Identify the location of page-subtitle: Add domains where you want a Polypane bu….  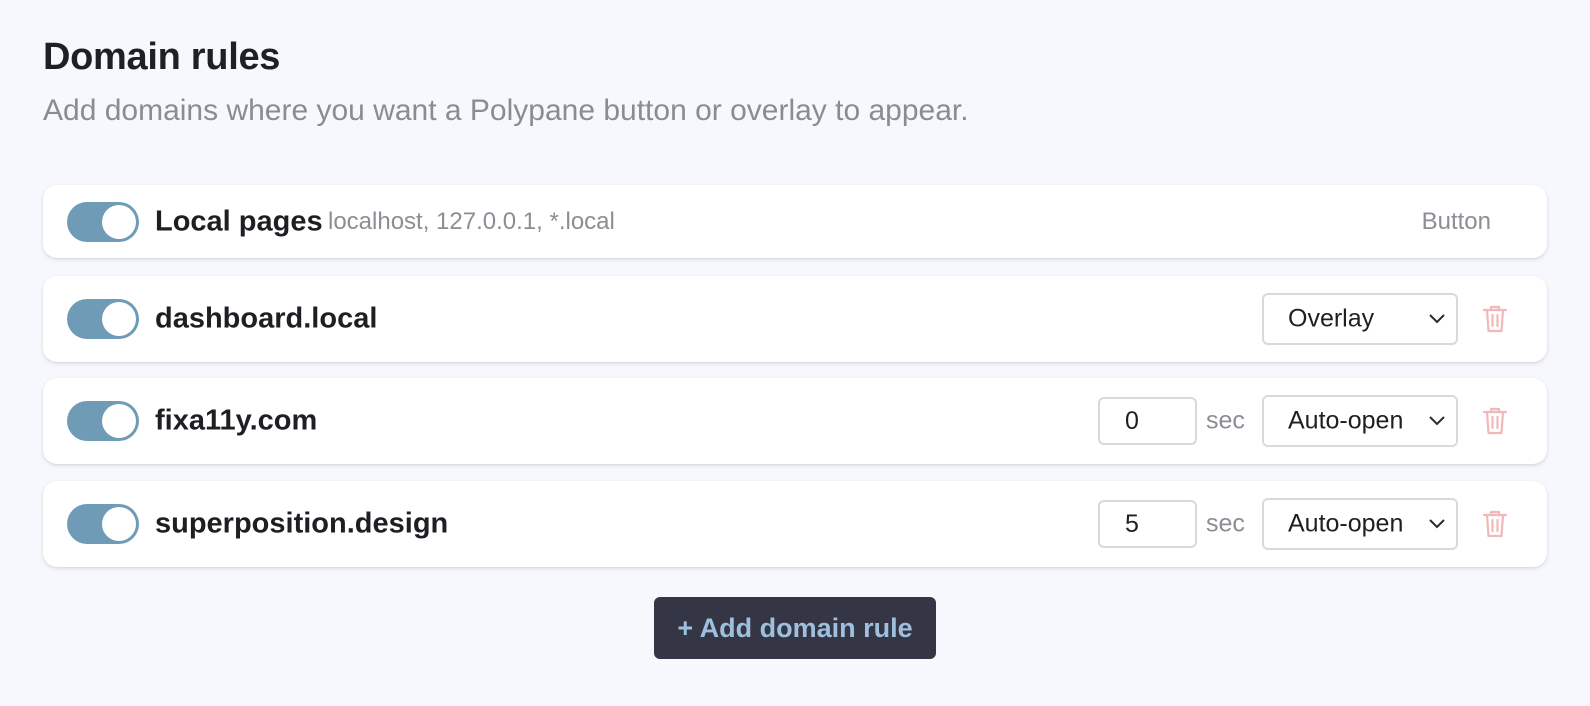
(506, 110).